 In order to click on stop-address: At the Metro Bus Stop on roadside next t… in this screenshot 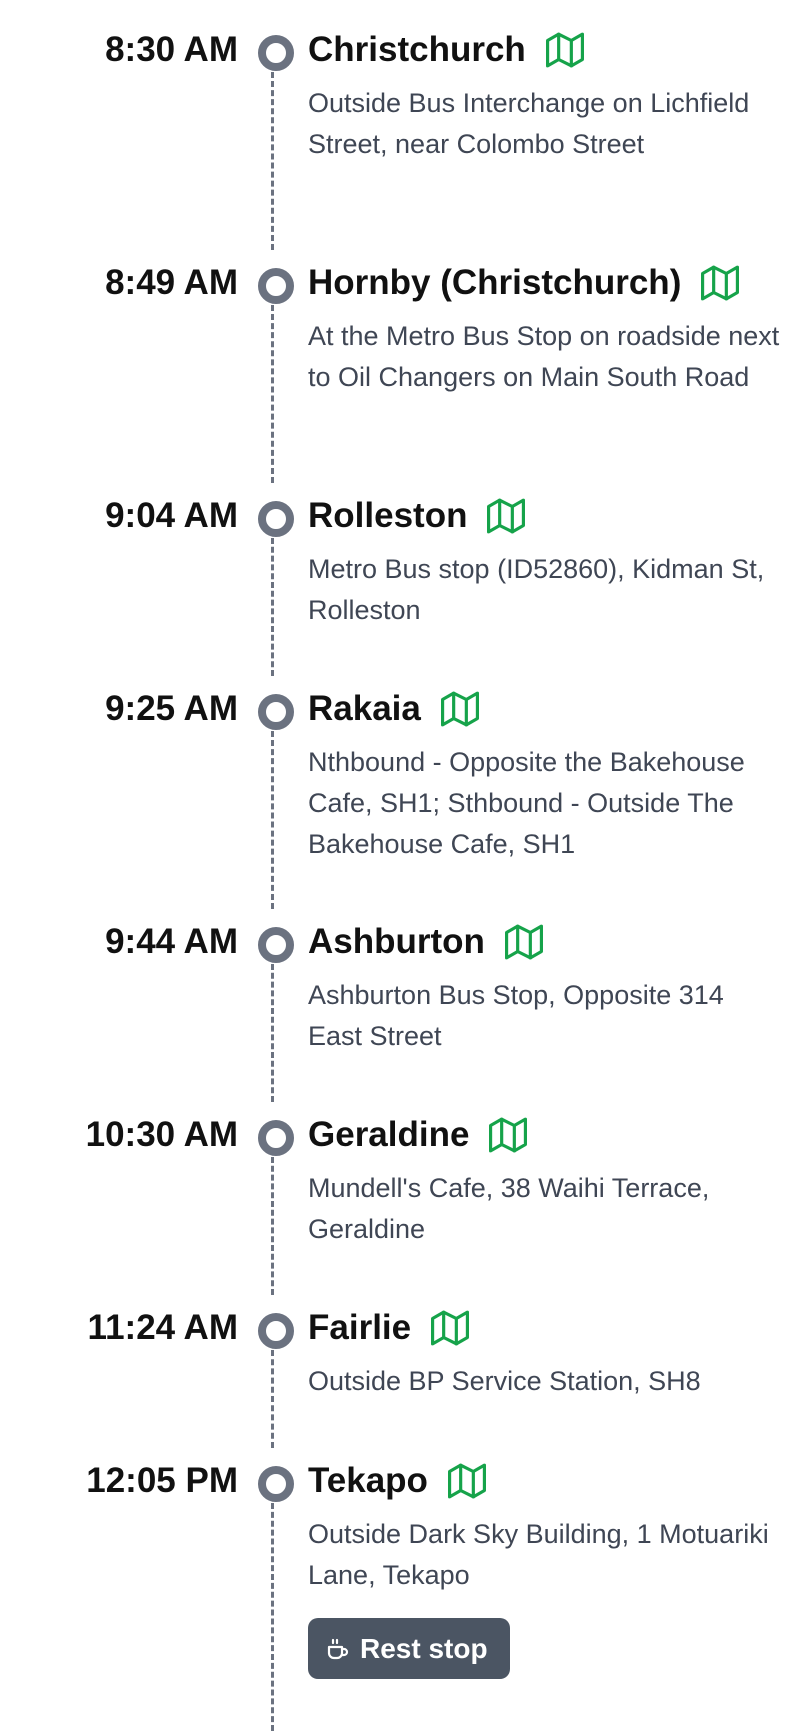, I will do `click(544, 356)`.